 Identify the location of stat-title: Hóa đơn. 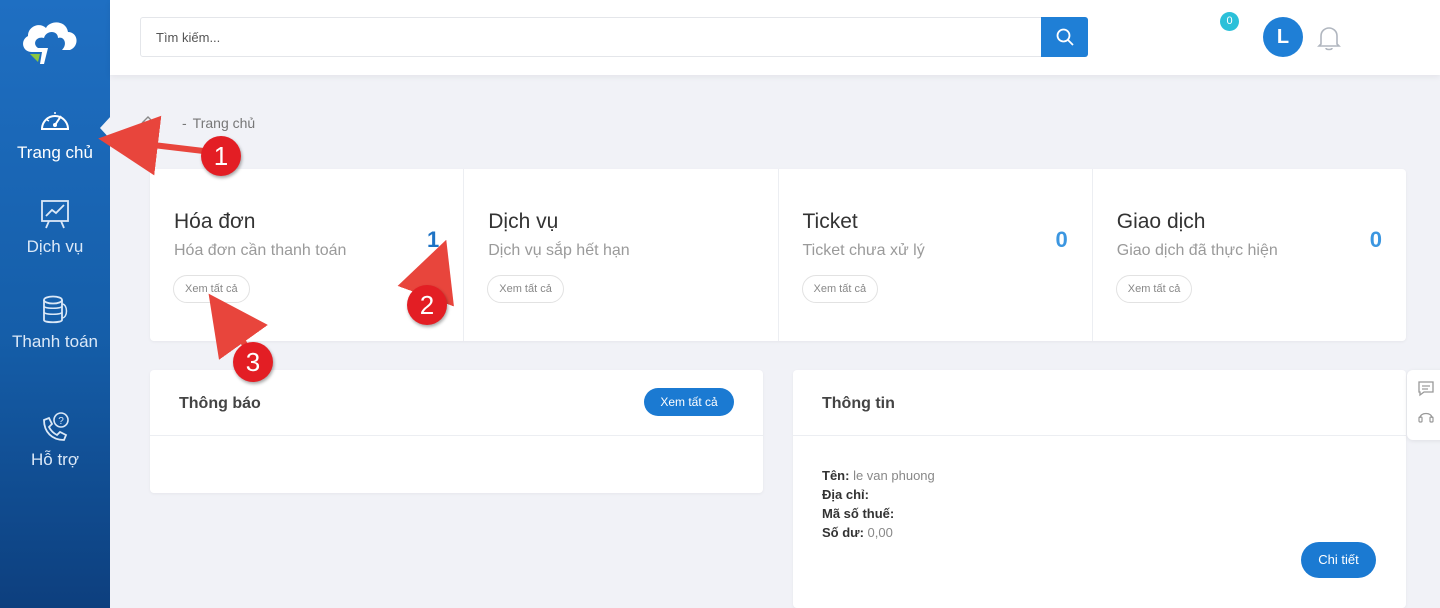
(215, 221).